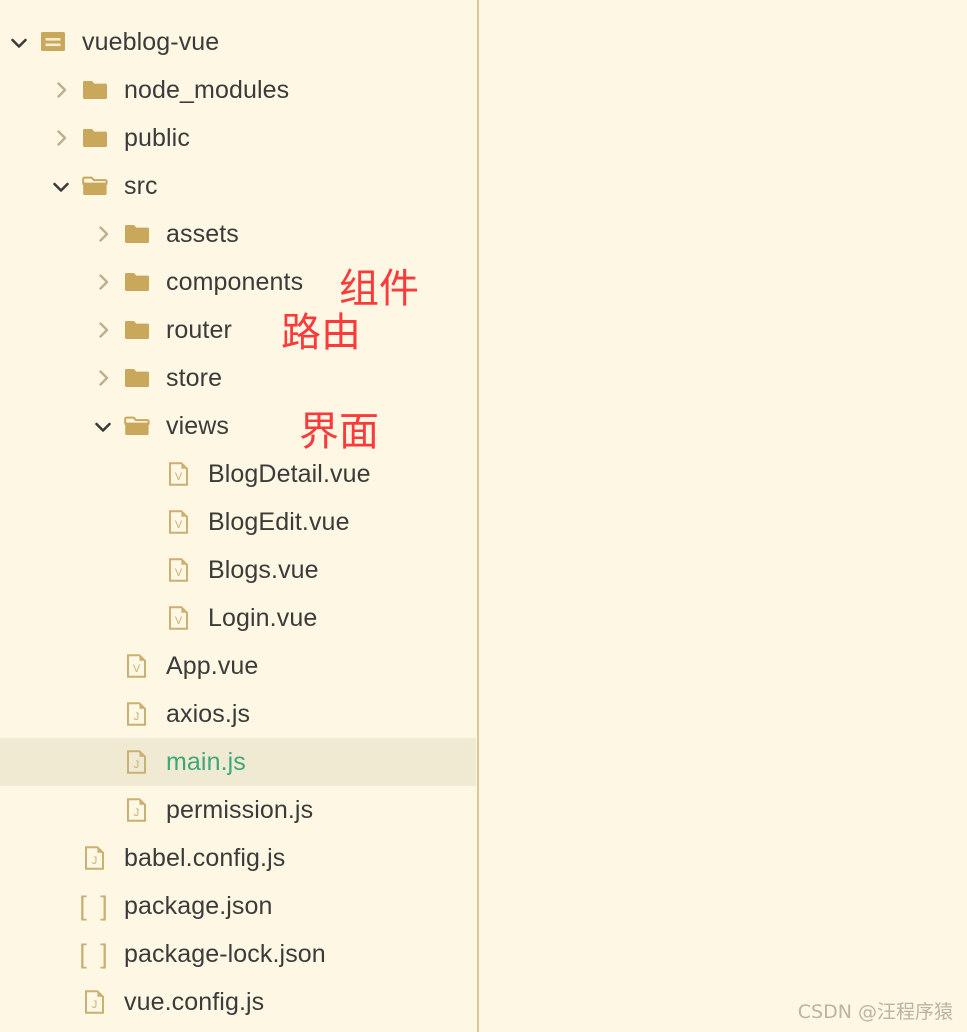  I want to click on tree-row: node_modules, so click(238, 90).